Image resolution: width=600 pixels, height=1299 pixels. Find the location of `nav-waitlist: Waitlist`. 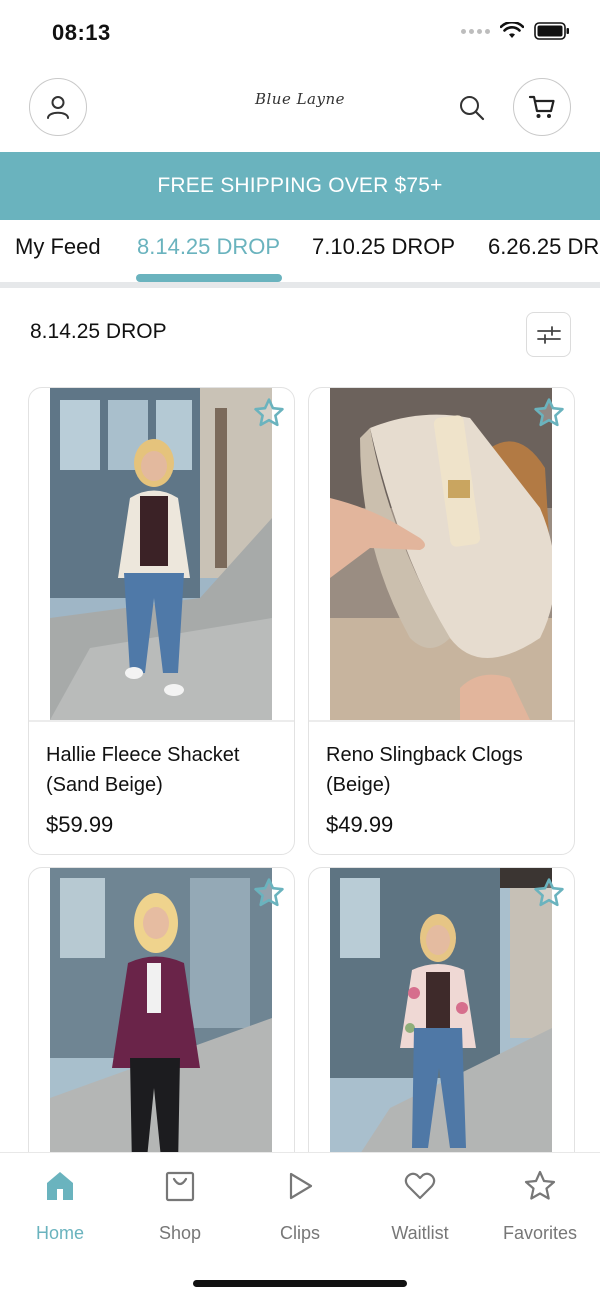

nav-waitlist: Waitlist is located at coordinates (420, 1206).